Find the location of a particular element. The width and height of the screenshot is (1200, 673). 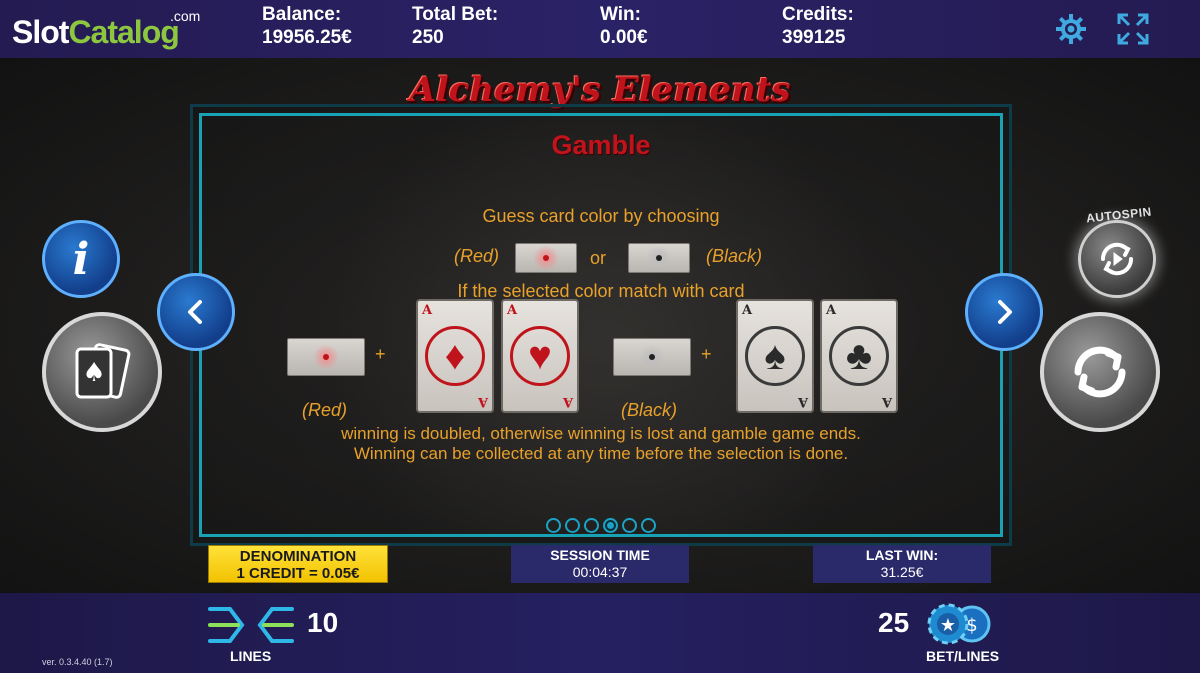

settings-button is located at coordinates (1071, 29).